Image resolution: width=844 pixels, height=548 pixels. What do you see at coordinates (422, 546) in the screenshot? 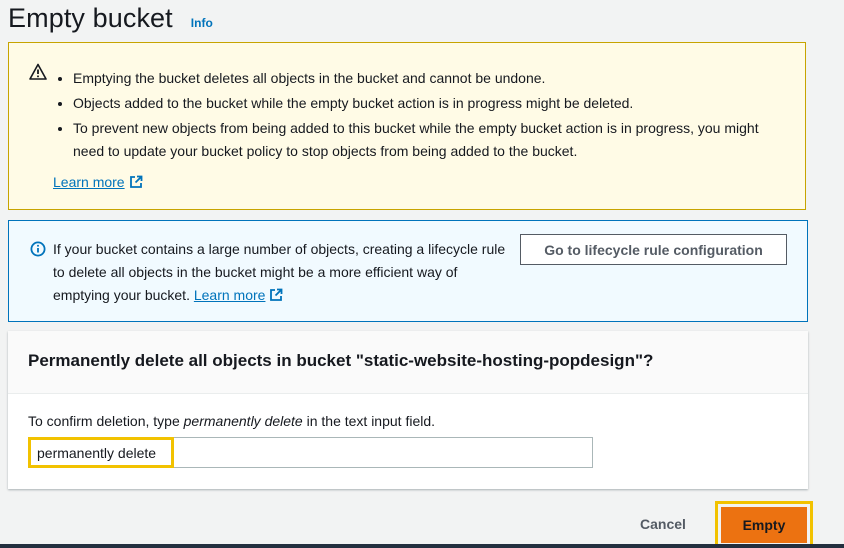
I see `bottom-bar` at bounding box center [422, 546].